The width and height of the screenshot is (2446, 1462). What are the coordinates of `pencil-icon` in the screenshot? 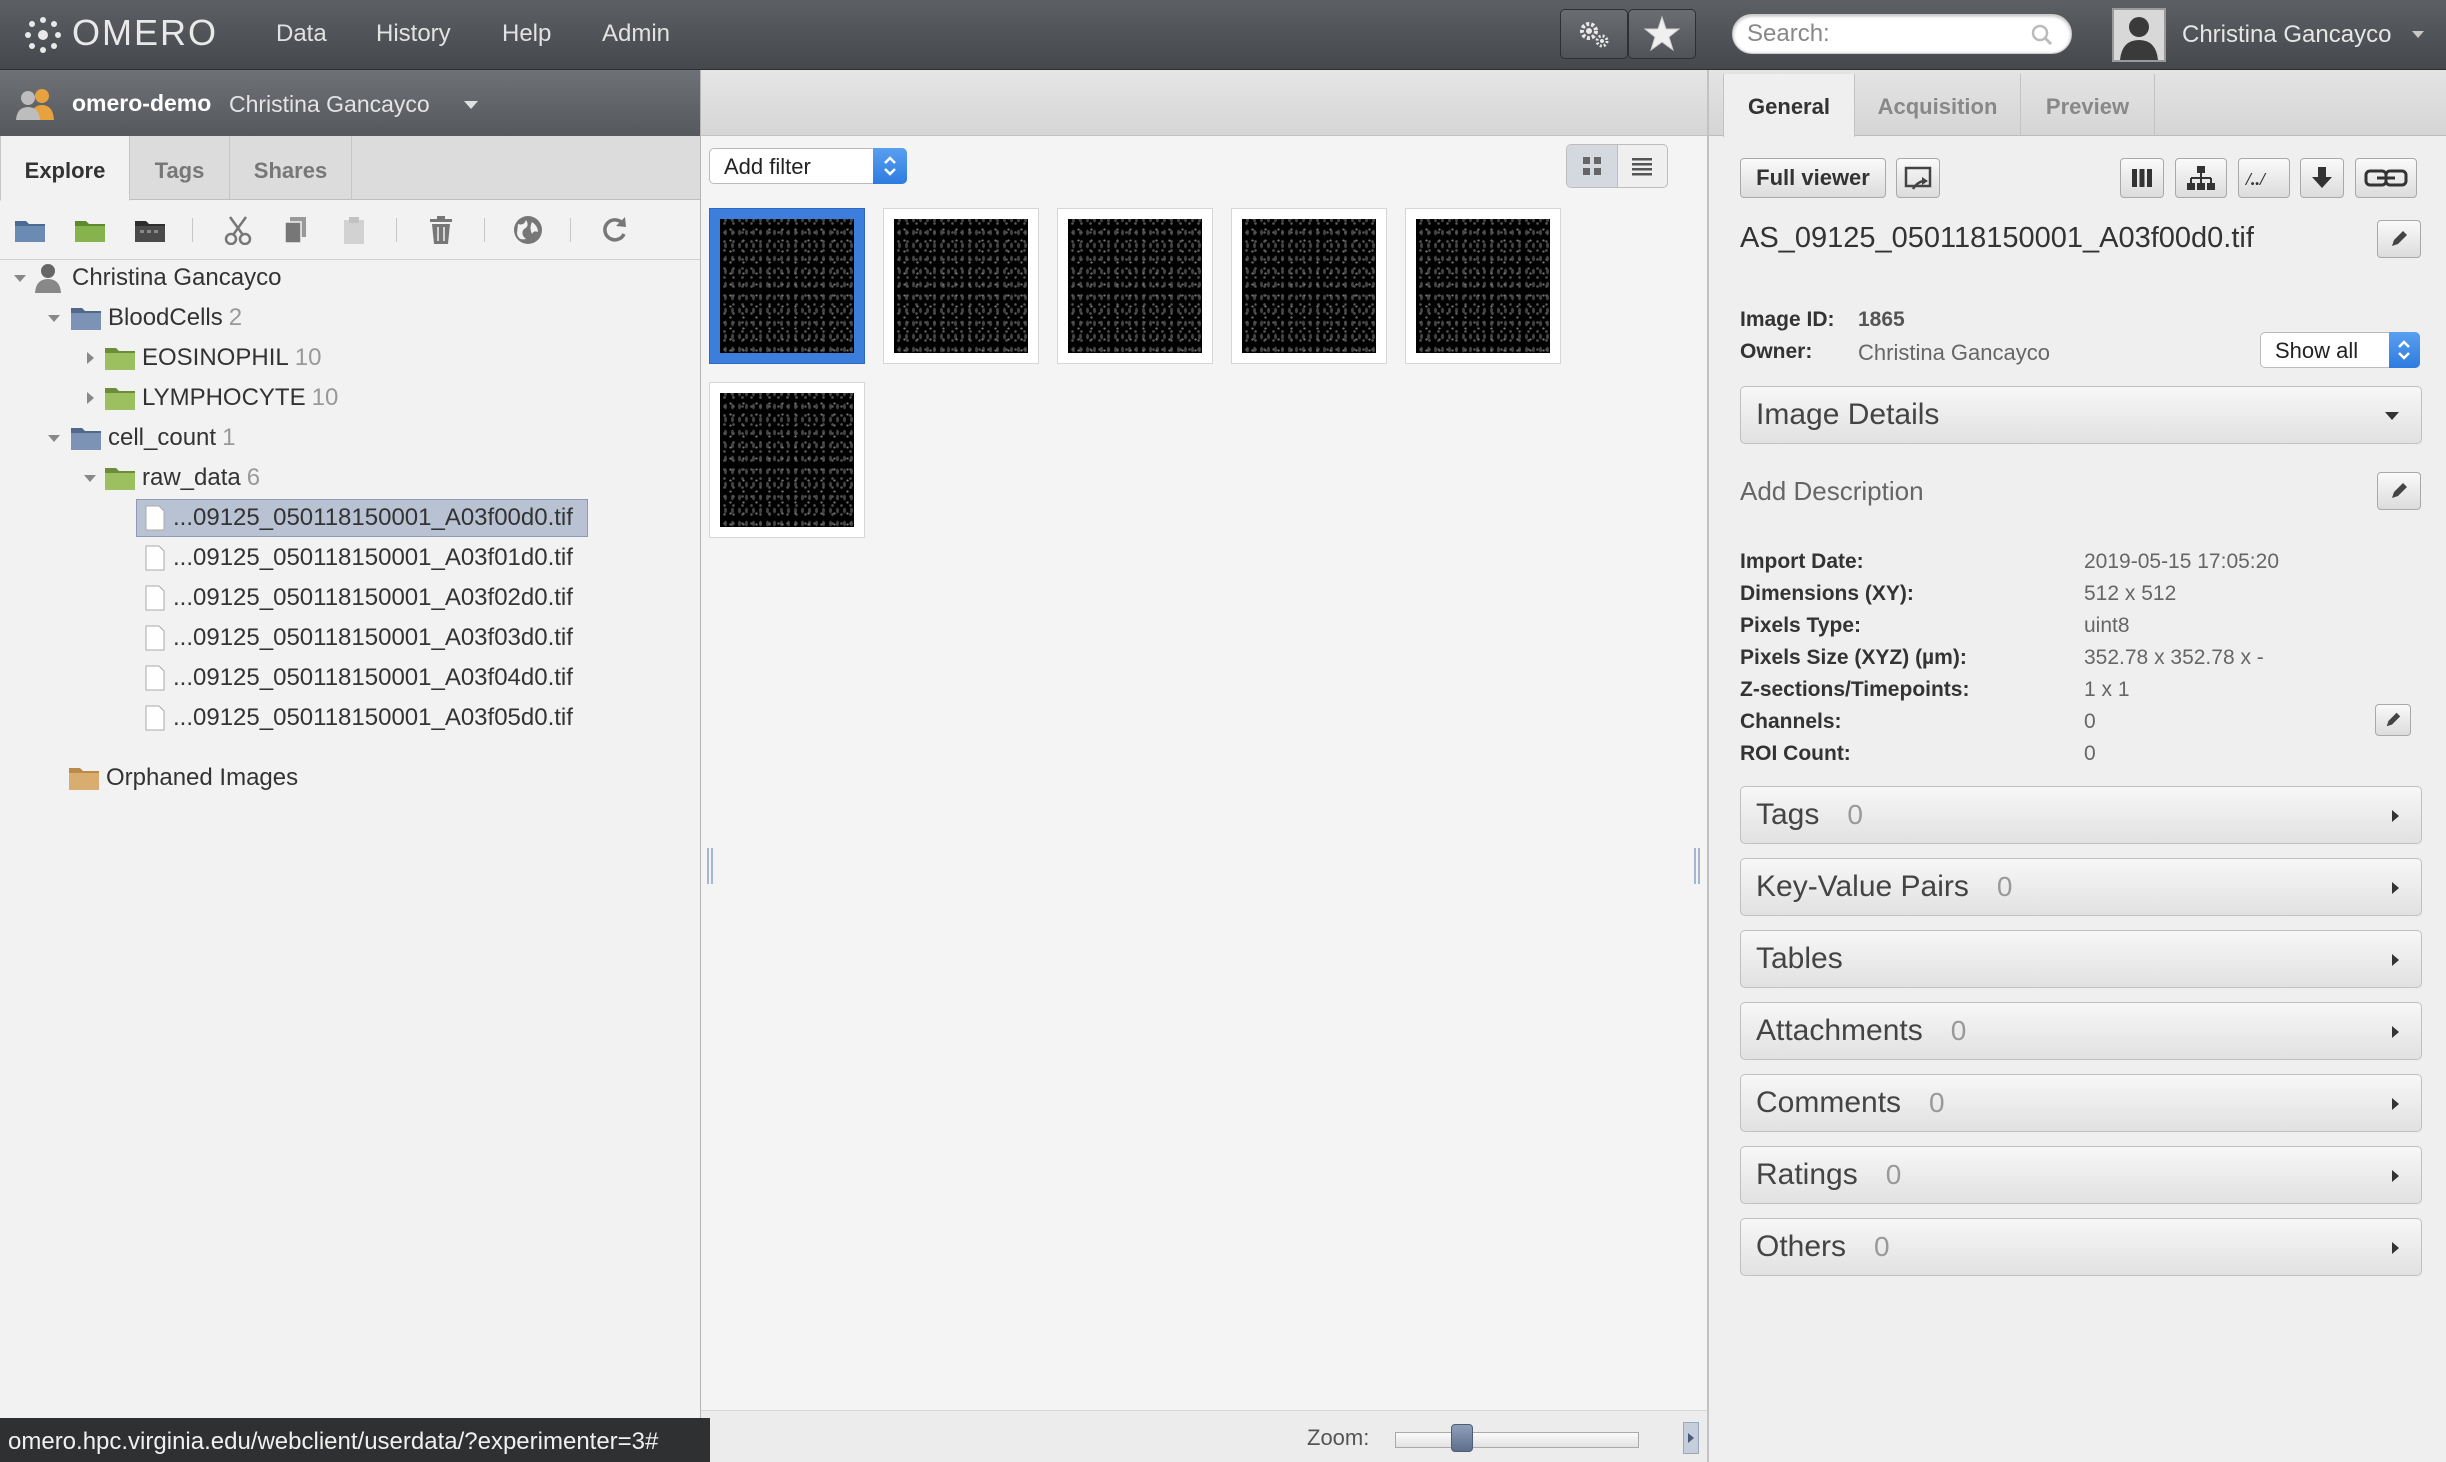 It's located at (2393, 719).